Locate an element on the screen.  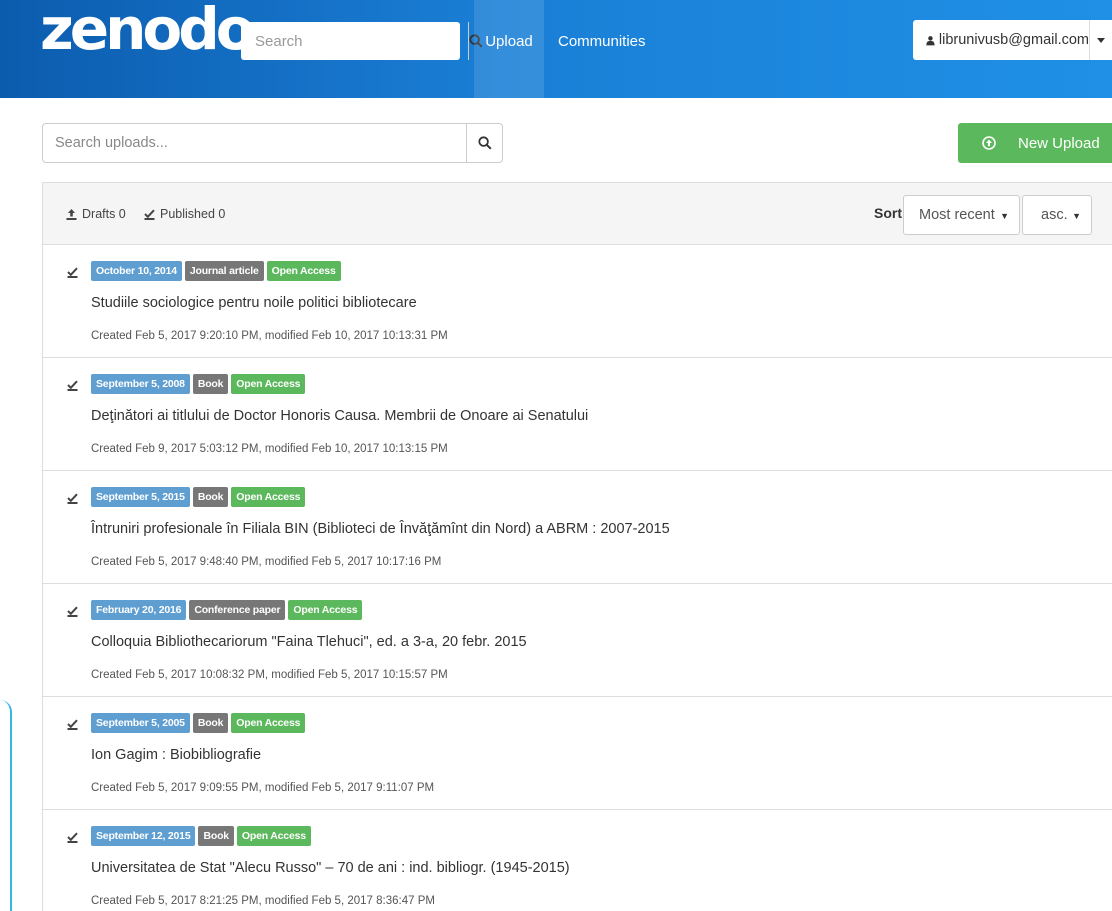
order-select-value: asc. is located at coordinates (1054, 215).